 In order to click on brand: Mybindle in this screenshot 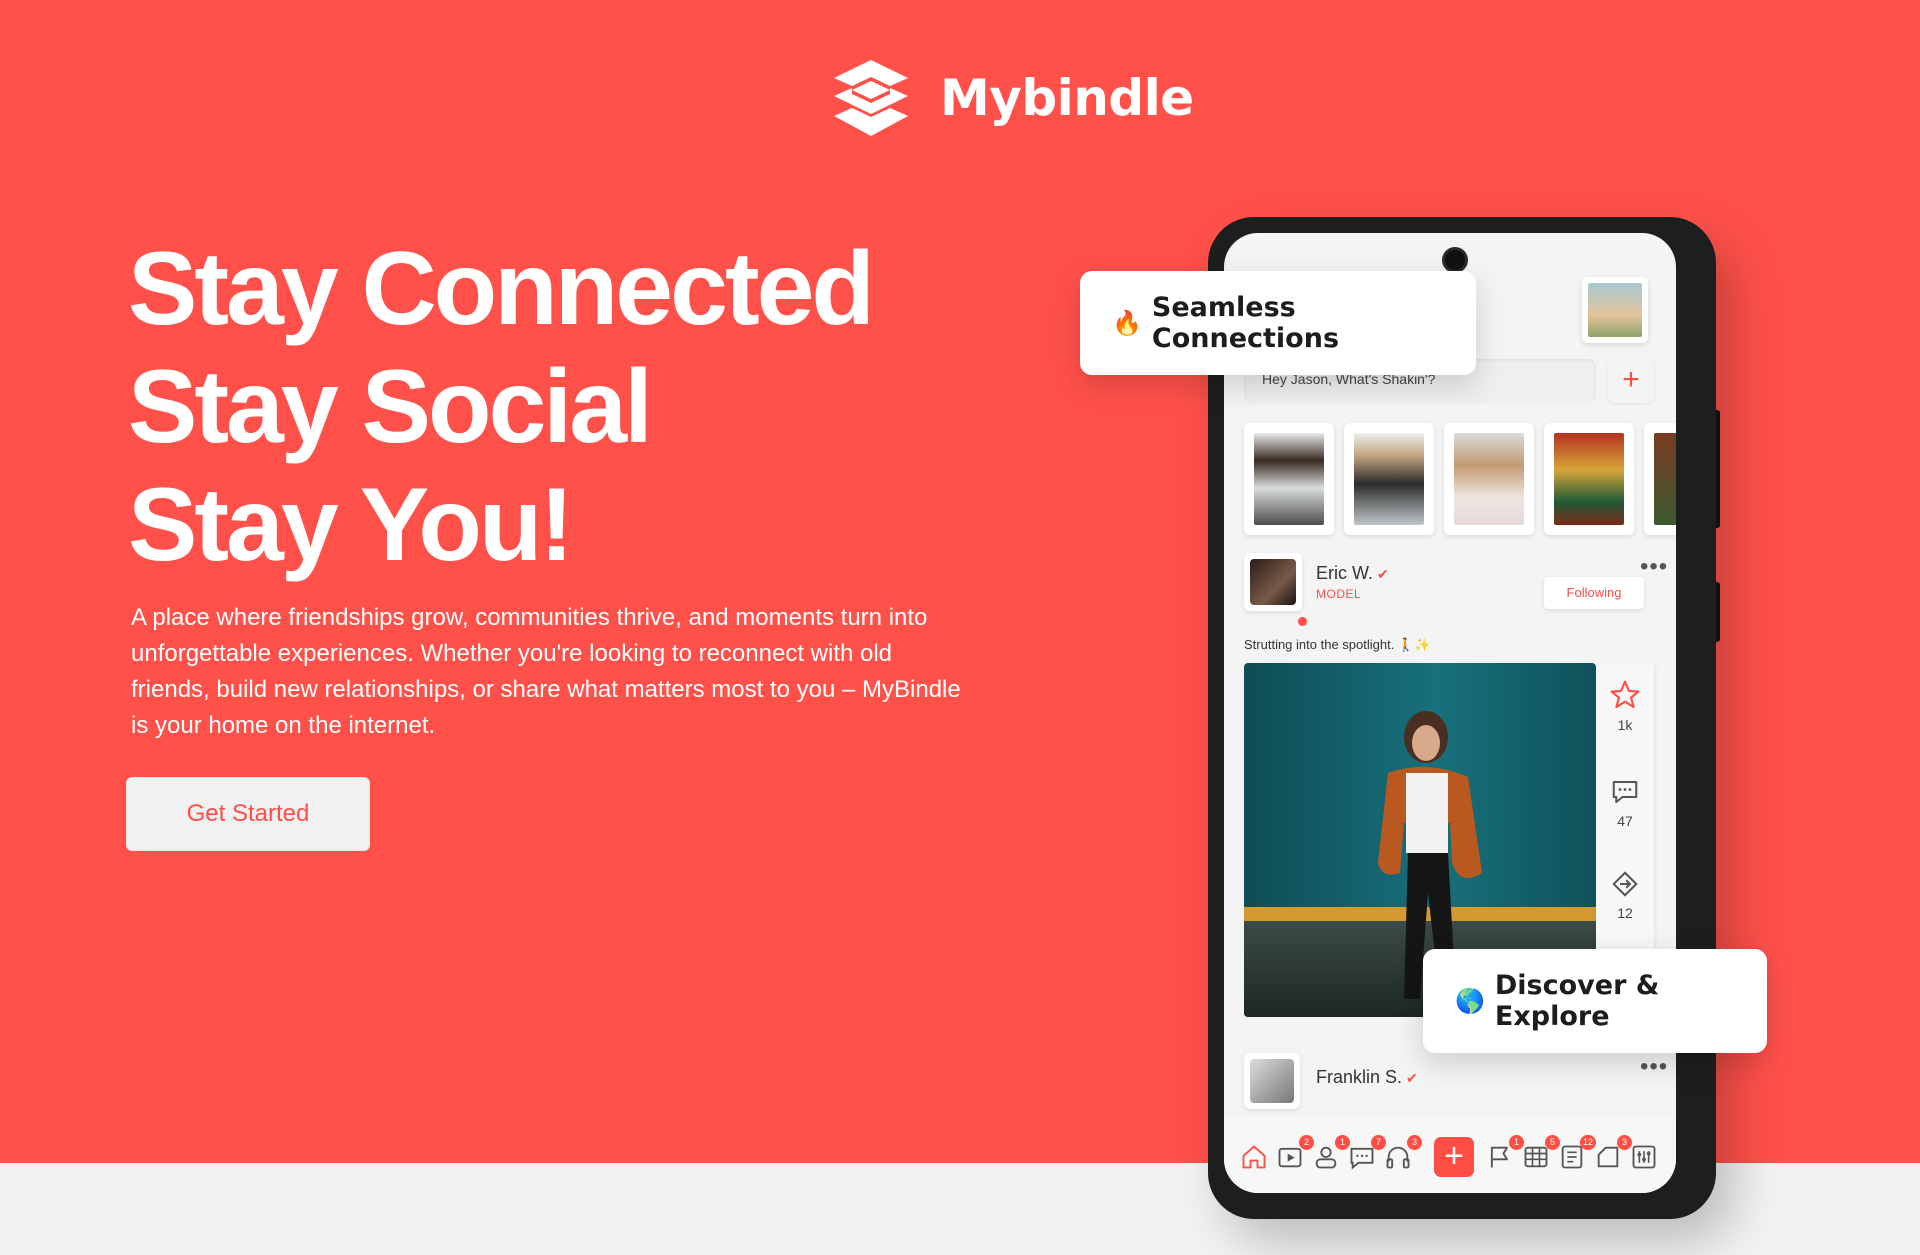, I will do `click(1013, 98)`.